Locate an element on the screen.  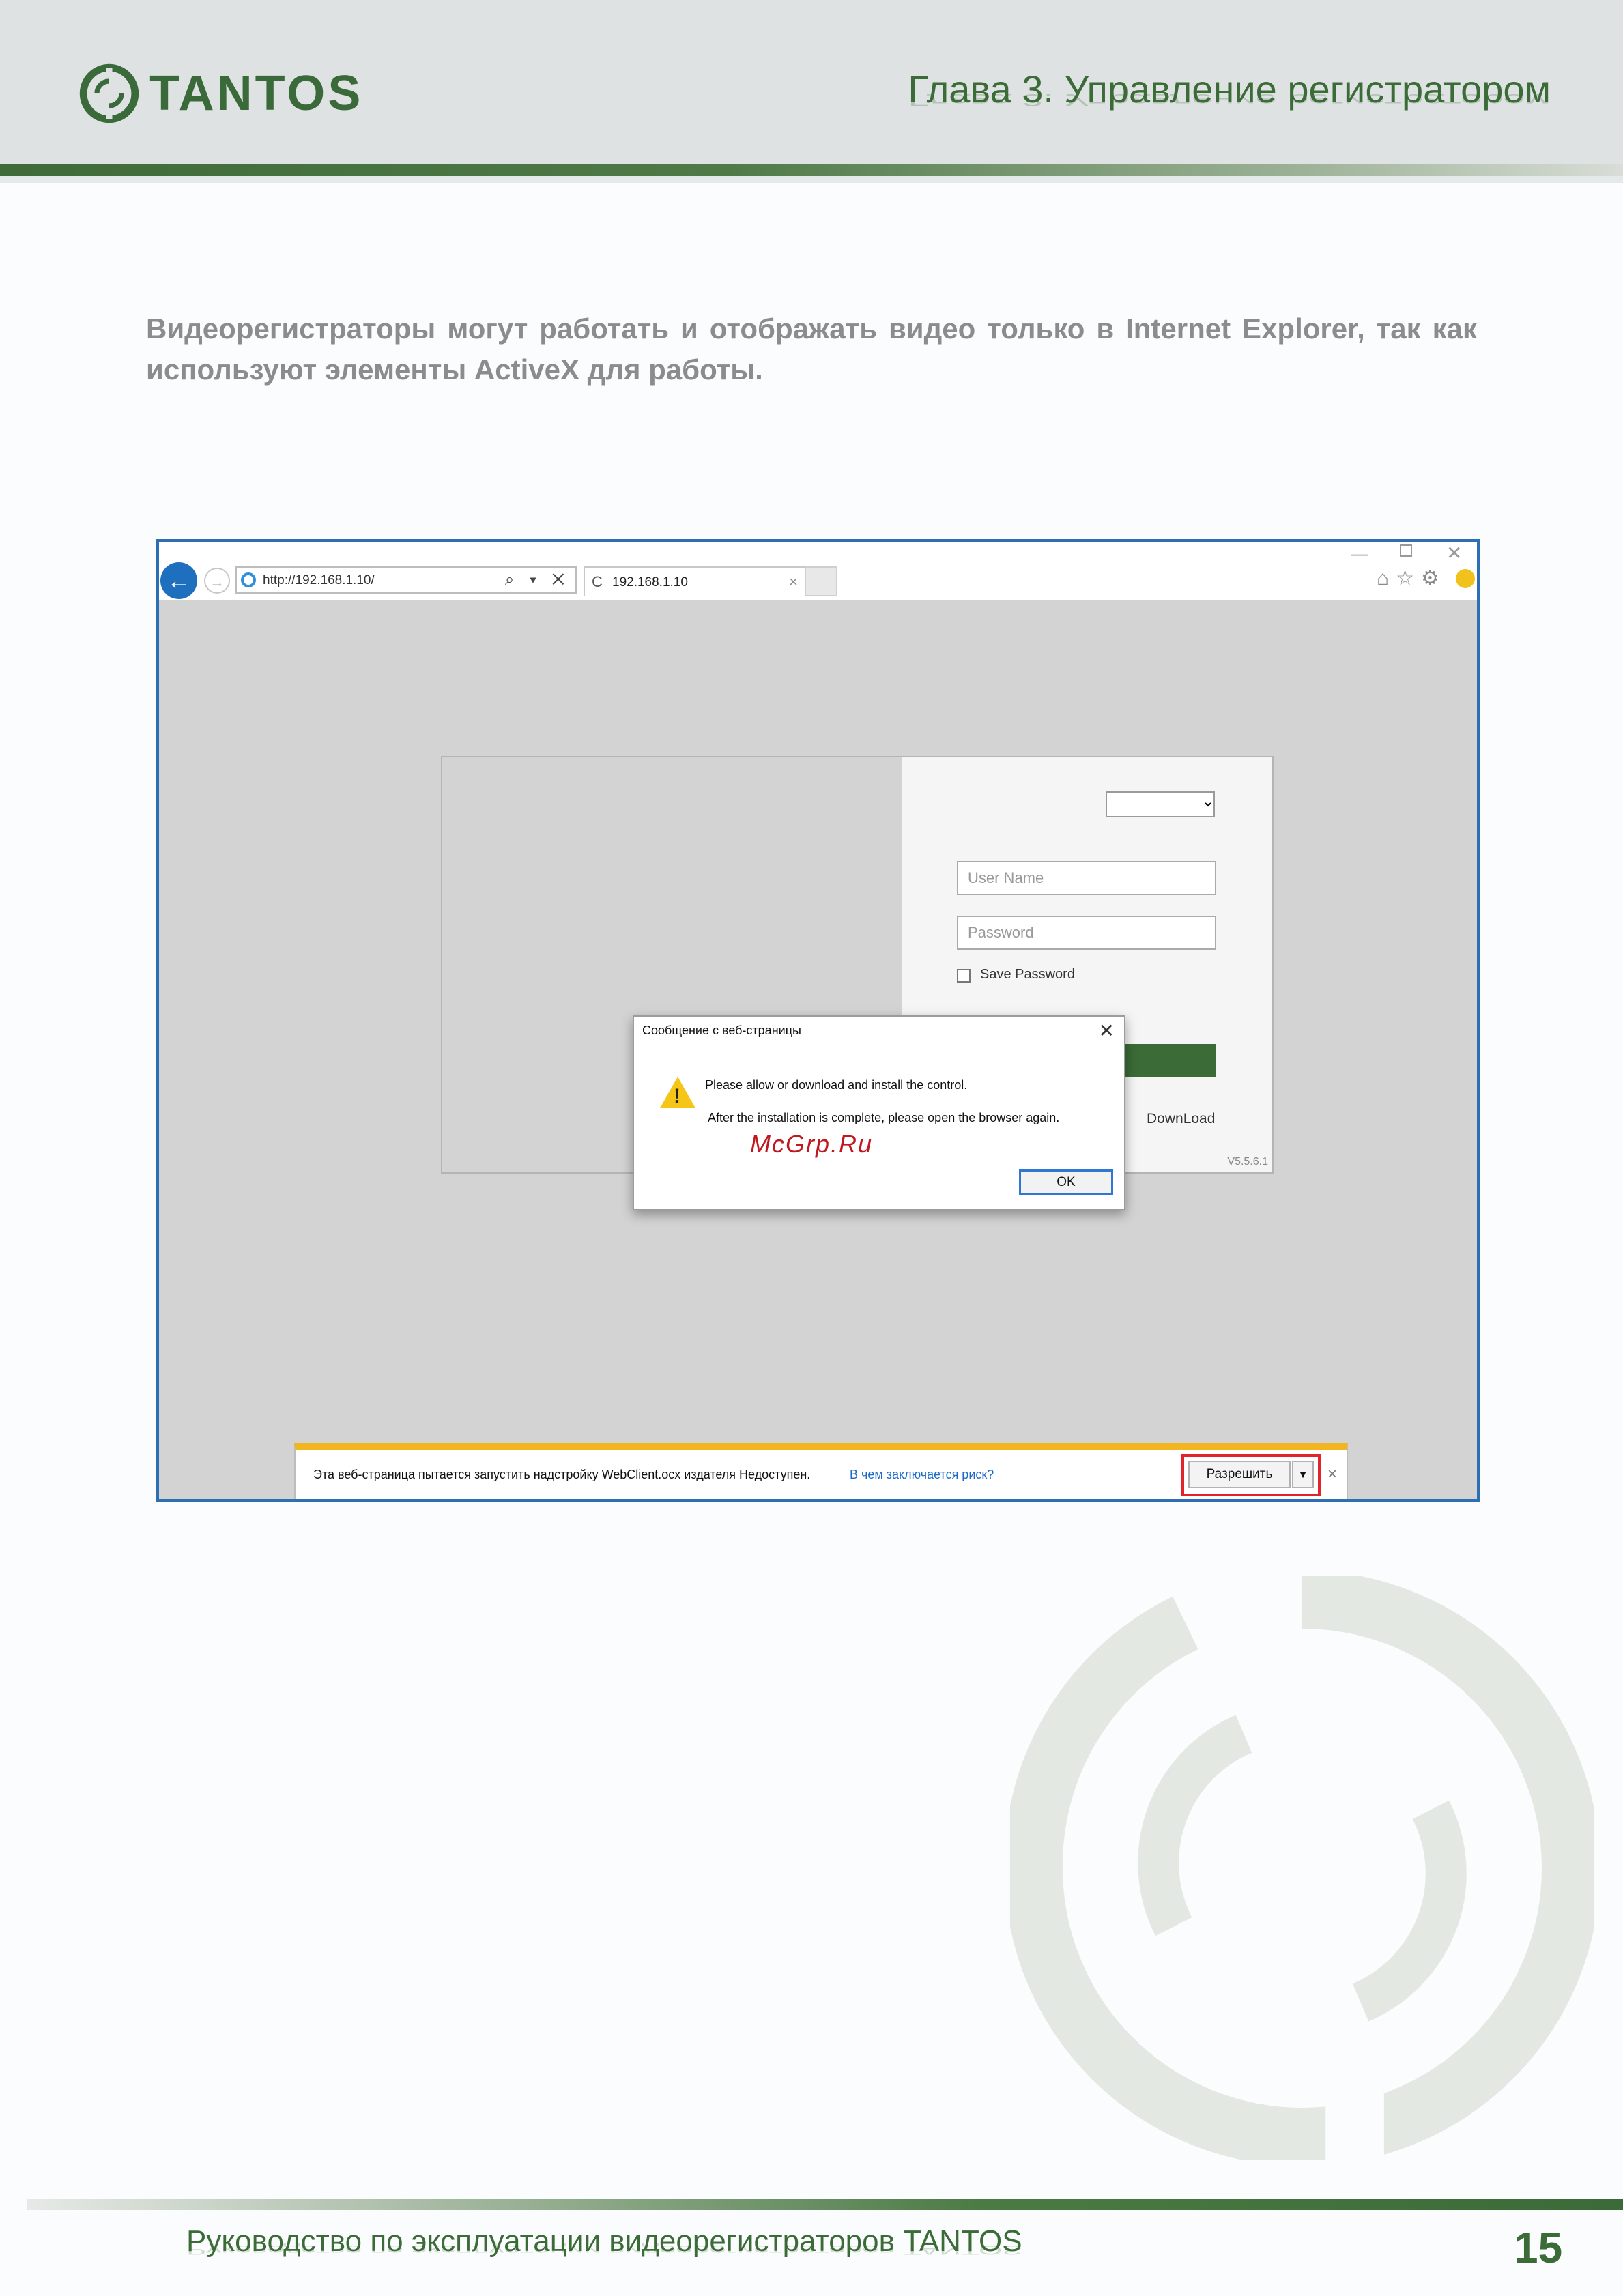
forward-button: → is located at coordinates (217, 581).